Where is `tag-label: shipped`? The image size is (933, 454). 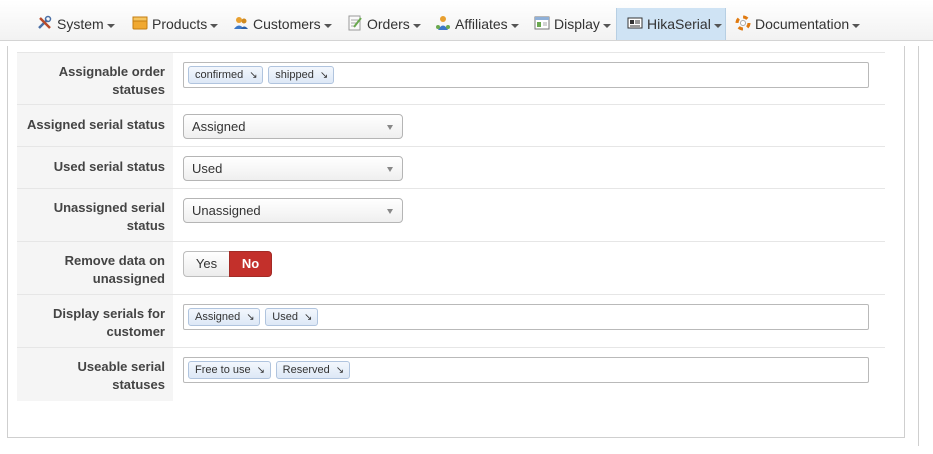
tag-label: shipped is located at coordinates (294, 75).